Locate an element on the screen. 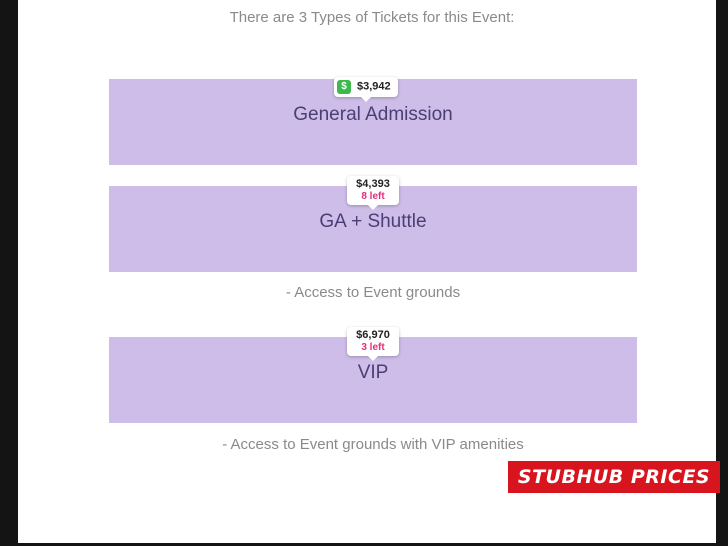 Image resolution: width=728 pixels, height=546 pixels. ticket-description: - Access to Event grounds is located at coordinates (373, 292).